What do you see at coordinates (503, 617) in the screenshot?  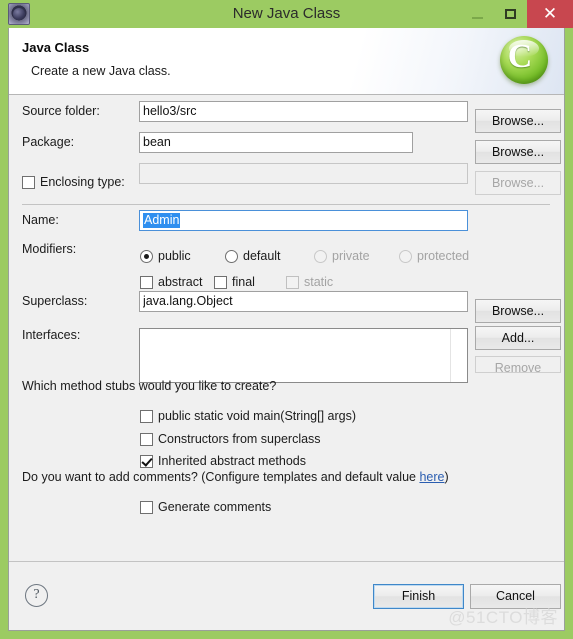 I see `watermark: @51CTO博客` at bounding box center [503, 617].